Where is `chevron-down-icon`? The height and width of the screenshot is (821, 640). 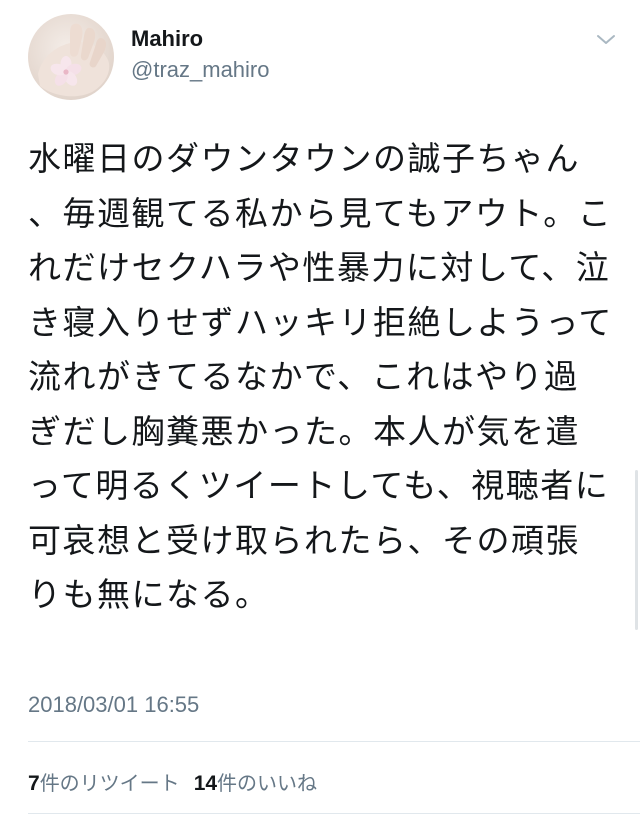 chevron-down-icon is located at coordinates (606, 39).